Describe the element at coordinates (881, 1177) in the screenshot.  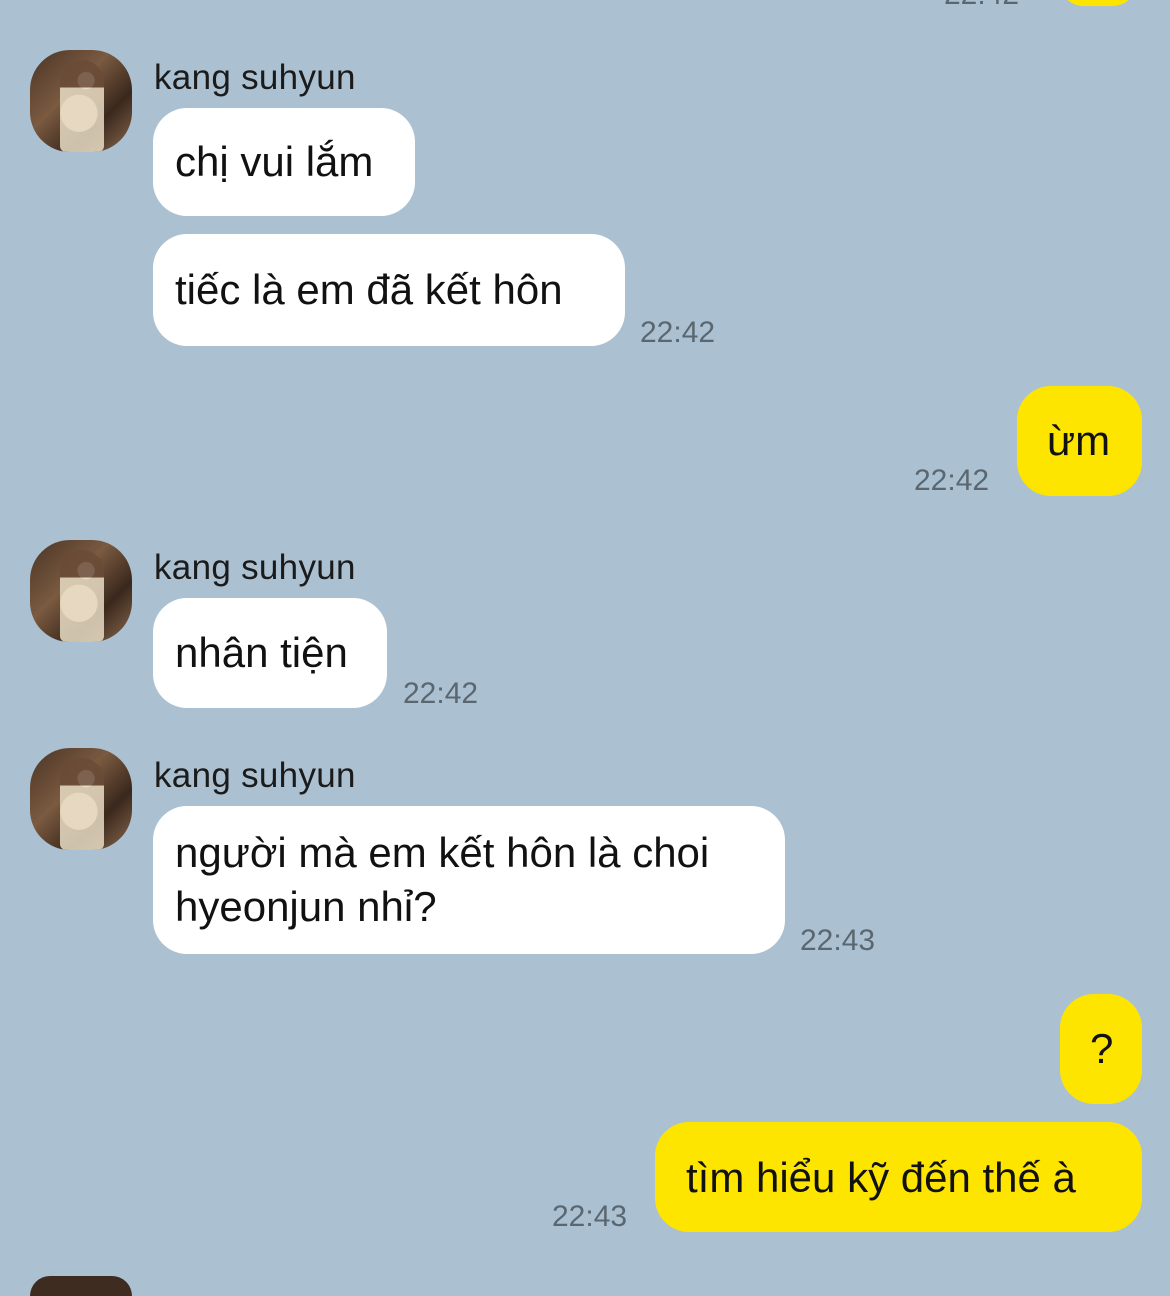
I see `message-text: tìm hiểu kỹ đến thế à` at that location.